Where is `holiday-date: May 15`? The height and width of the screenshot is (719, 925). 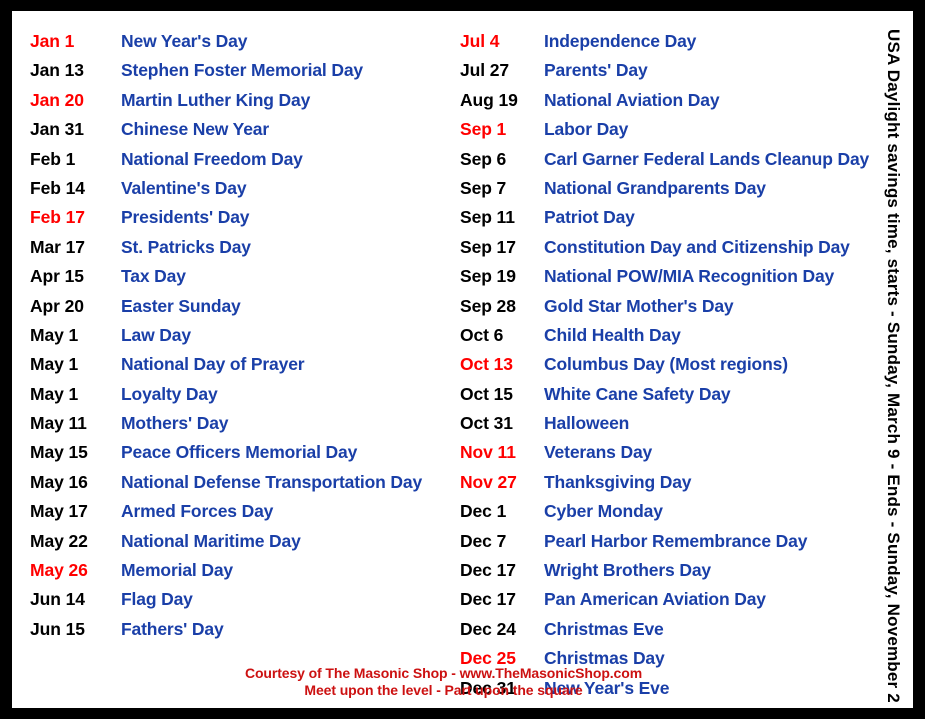 holiday-date: May 15 is located at coordinates (59, 452).